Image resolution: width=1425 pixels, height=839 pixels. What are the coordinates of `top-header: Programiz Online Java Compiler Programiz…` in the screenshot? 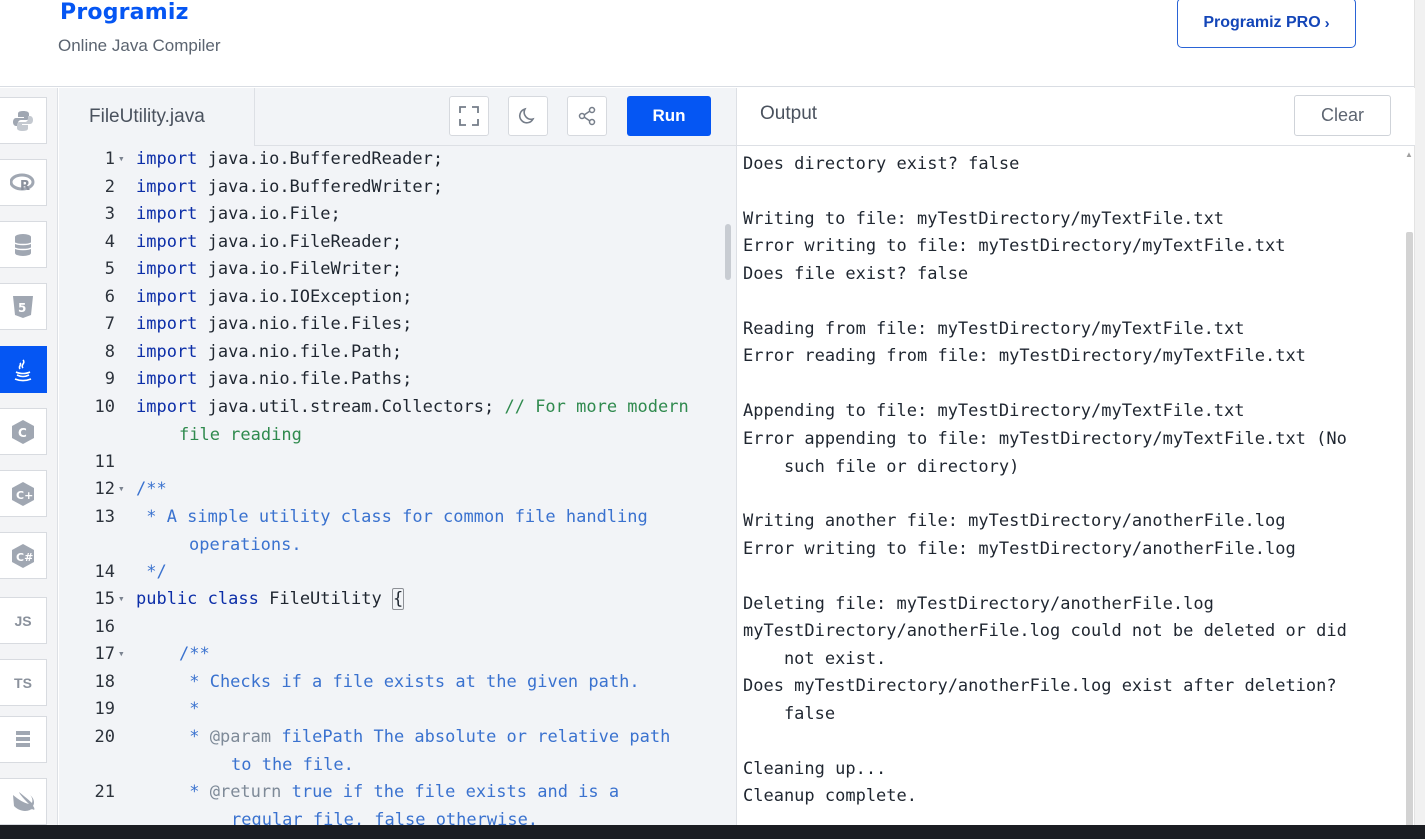 It's located at (707, 43).